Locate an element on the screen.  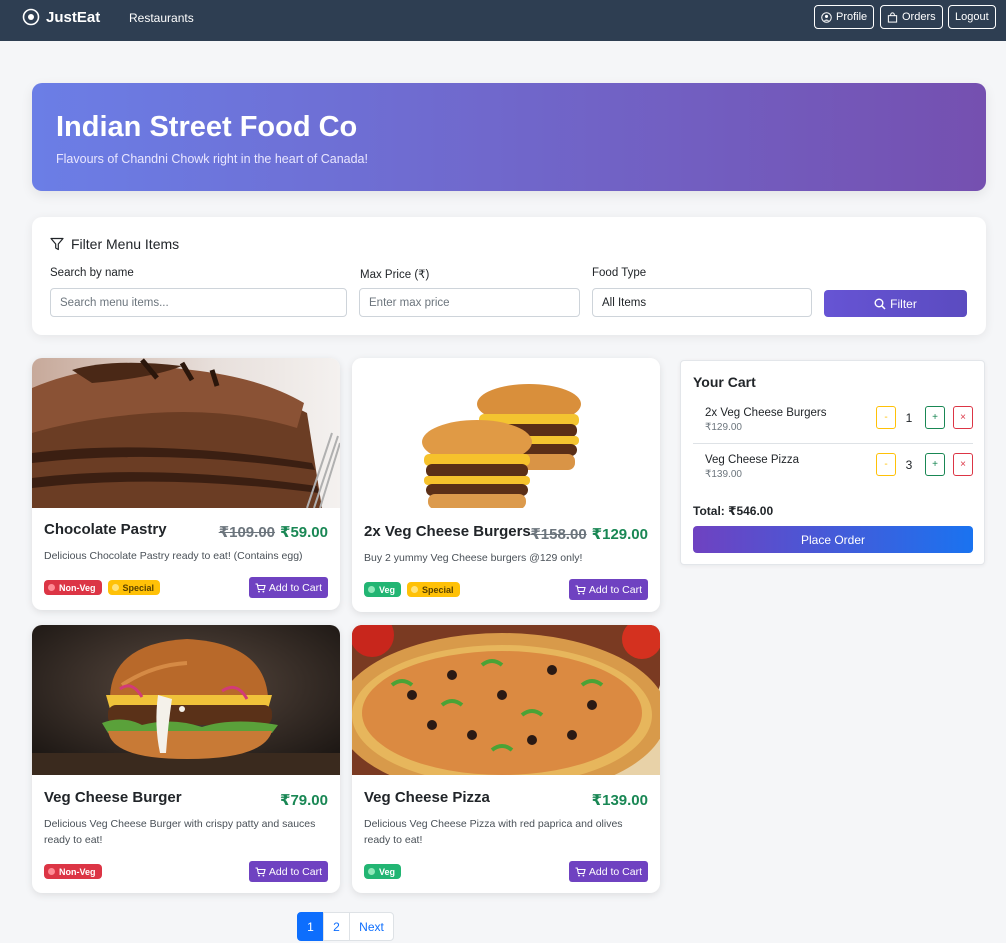
cart-title: Your Cart is located at coordinates (724, 382).